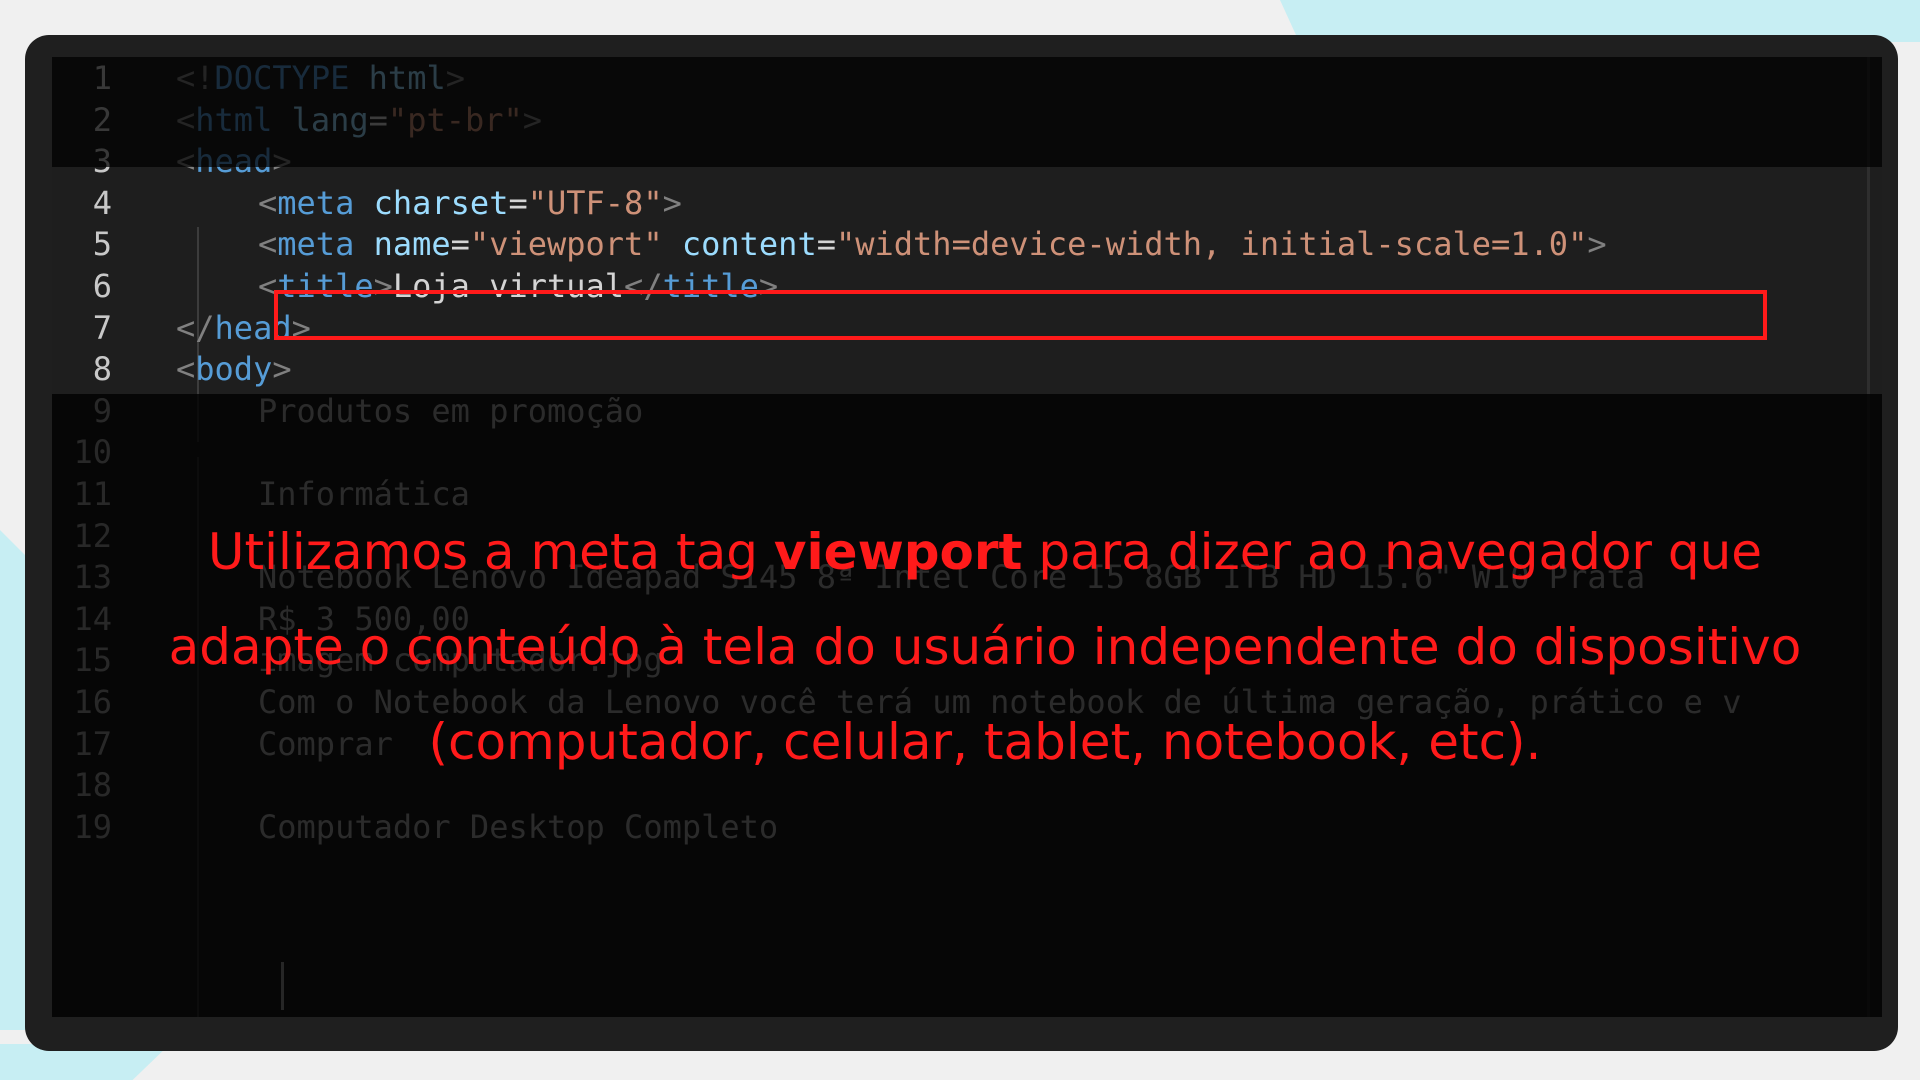 Image resolution: width=1920 pixels, height=1080 pixels. I want to click on dim-overlay-top, so click(967, 112).